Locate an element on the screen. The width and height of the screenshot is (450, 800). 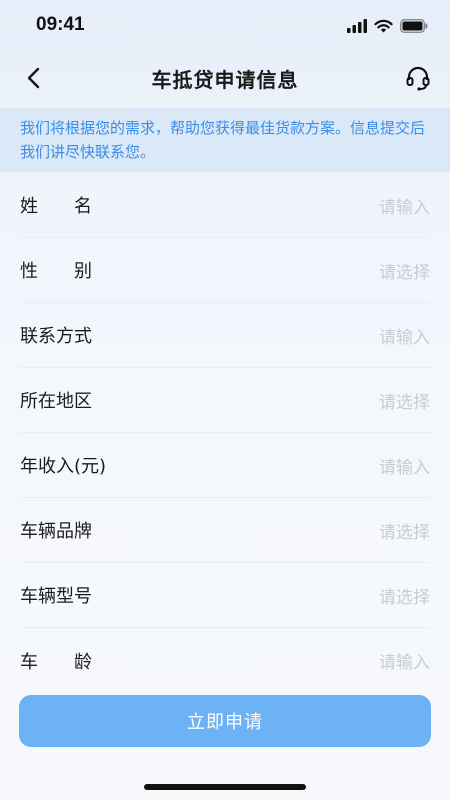
submit-button: 立即申请 is located at coordinates (225, 721).